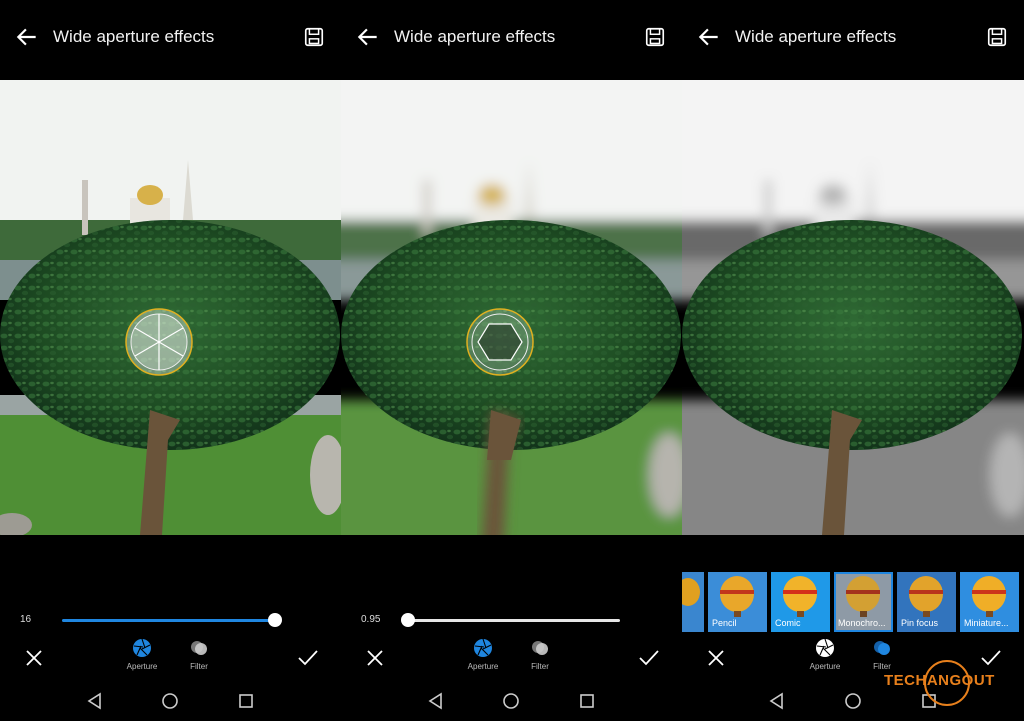 This screenshot has width=1024, height=721. I want to click on filter-label: Pin focus, so click(920, 623).